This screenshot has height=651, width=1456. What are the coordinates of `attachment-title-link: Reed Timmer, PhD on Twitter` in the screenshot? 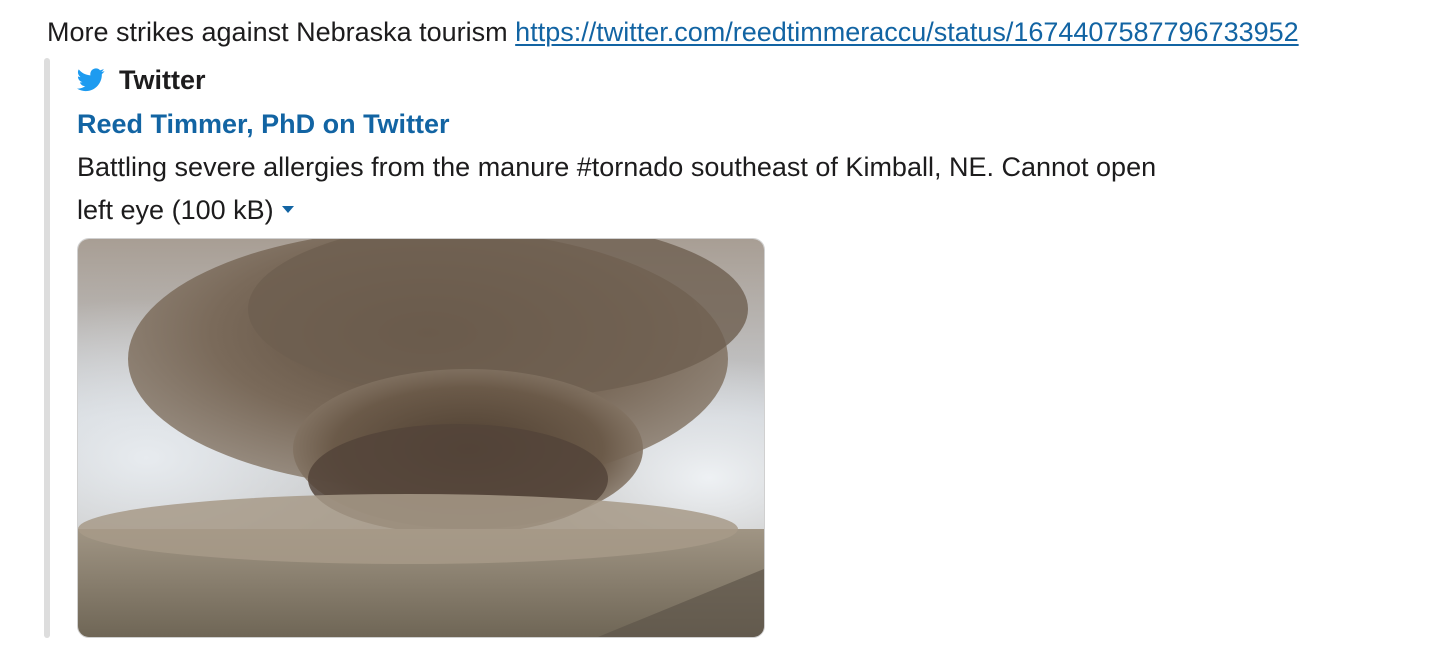 It's located at (610, 124).